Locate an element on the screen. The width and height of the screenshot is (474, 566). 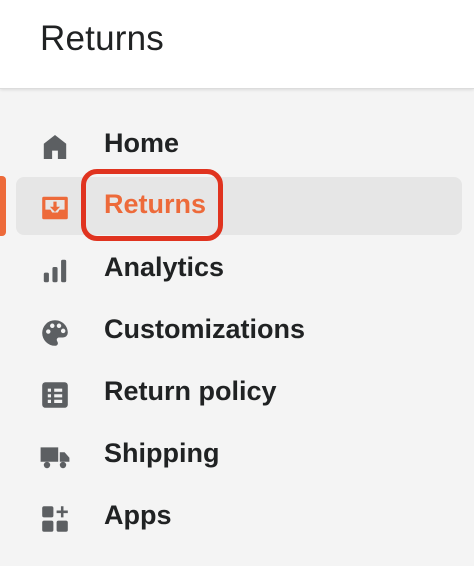
sidebar-item-label: Apps is located at coordinates (138, 515).